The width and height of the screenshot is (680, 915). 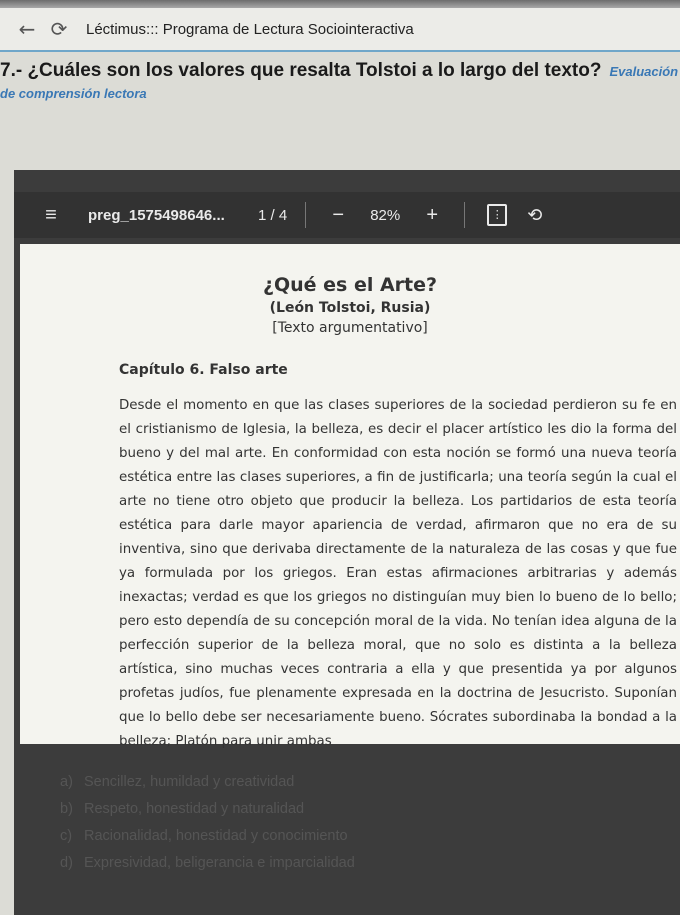 I want to click on pdf-toolbar: ≡ preg_1575498646... 1 / 4 − 82% + ⋮ ⟲, so click(x=347, y=215).